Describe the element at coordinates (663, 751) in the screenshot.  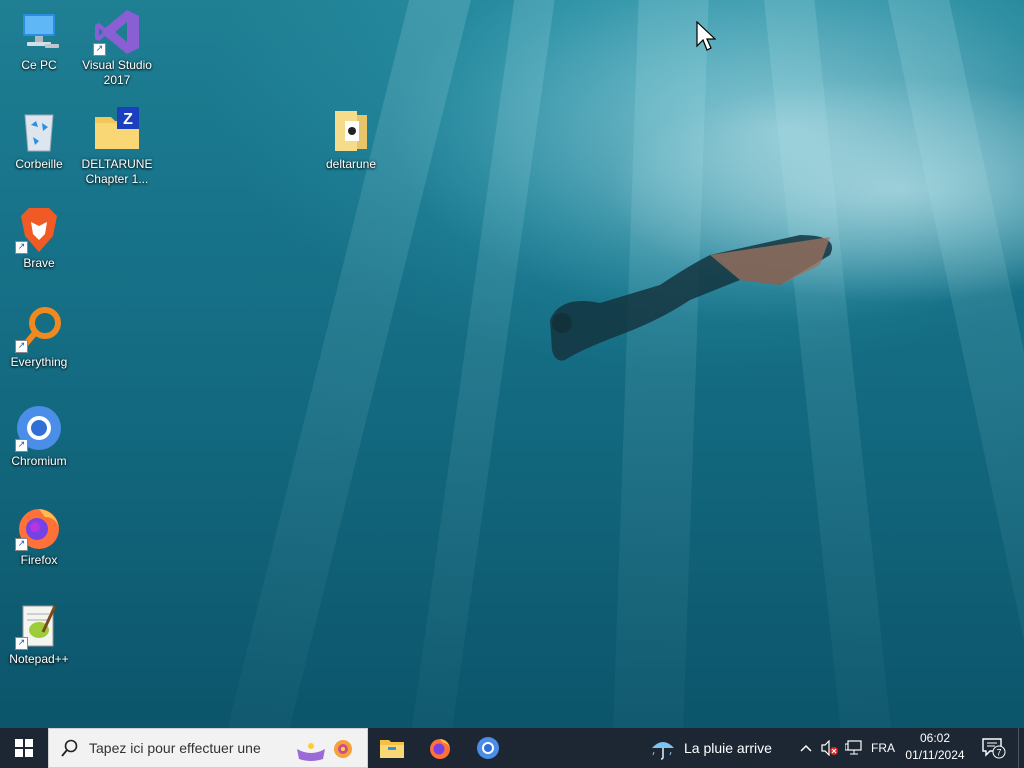
I see `umbrella-rain-icon` at that location.